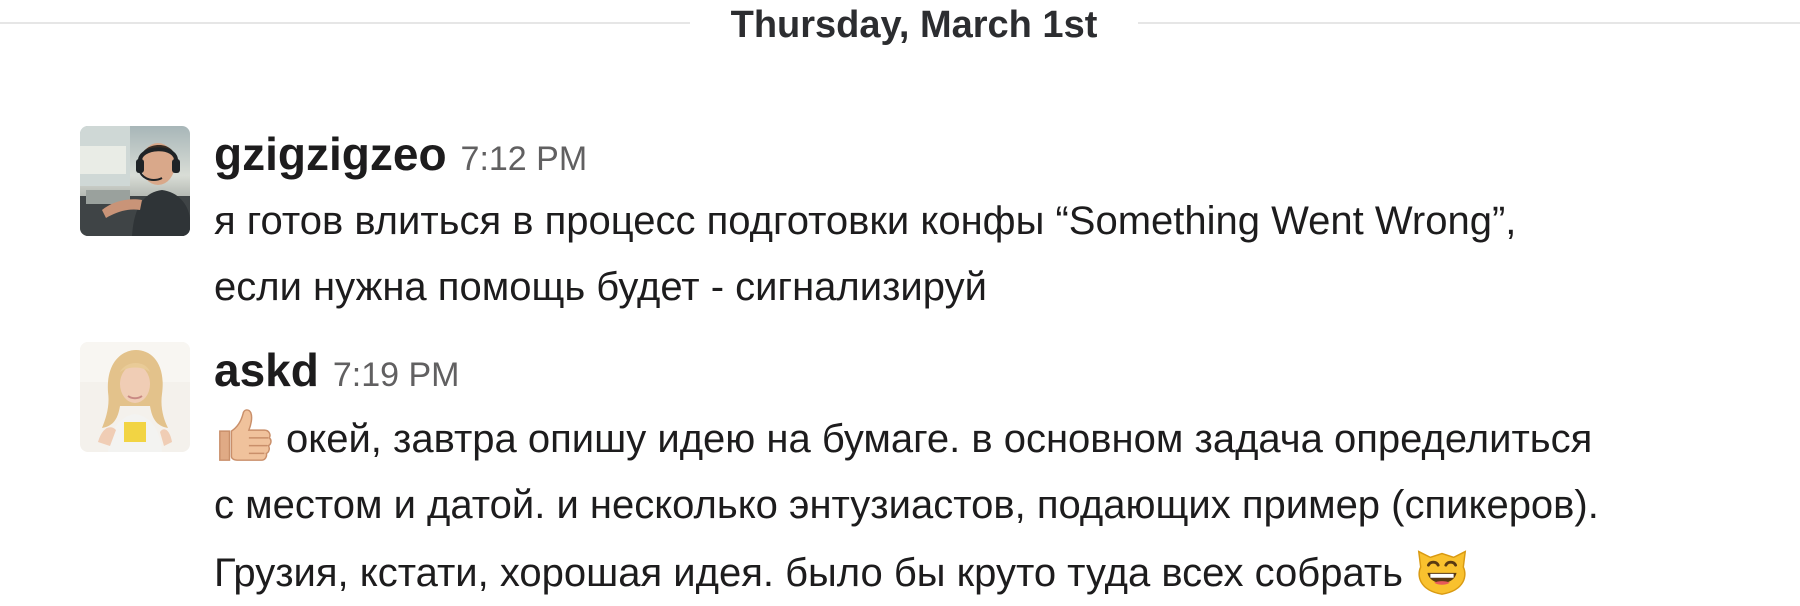  What do you see at coordinates (524, 159) in the screenshot?
I see `message-timestamp: 7:12 PM` at bounding box center [524, 159].